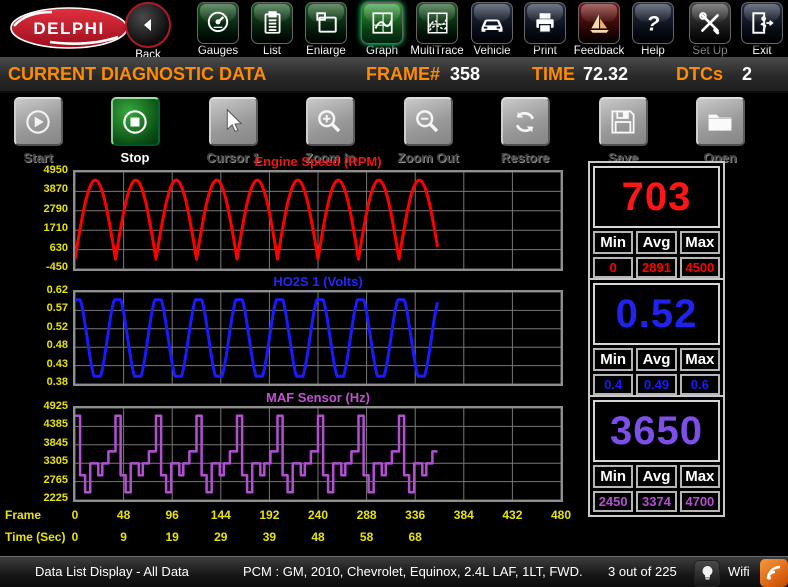 This screenshot has width=788, height=587. Describe the element at coordinates (613, 359) in the screenshot. I see `min-header: Min` at that location.